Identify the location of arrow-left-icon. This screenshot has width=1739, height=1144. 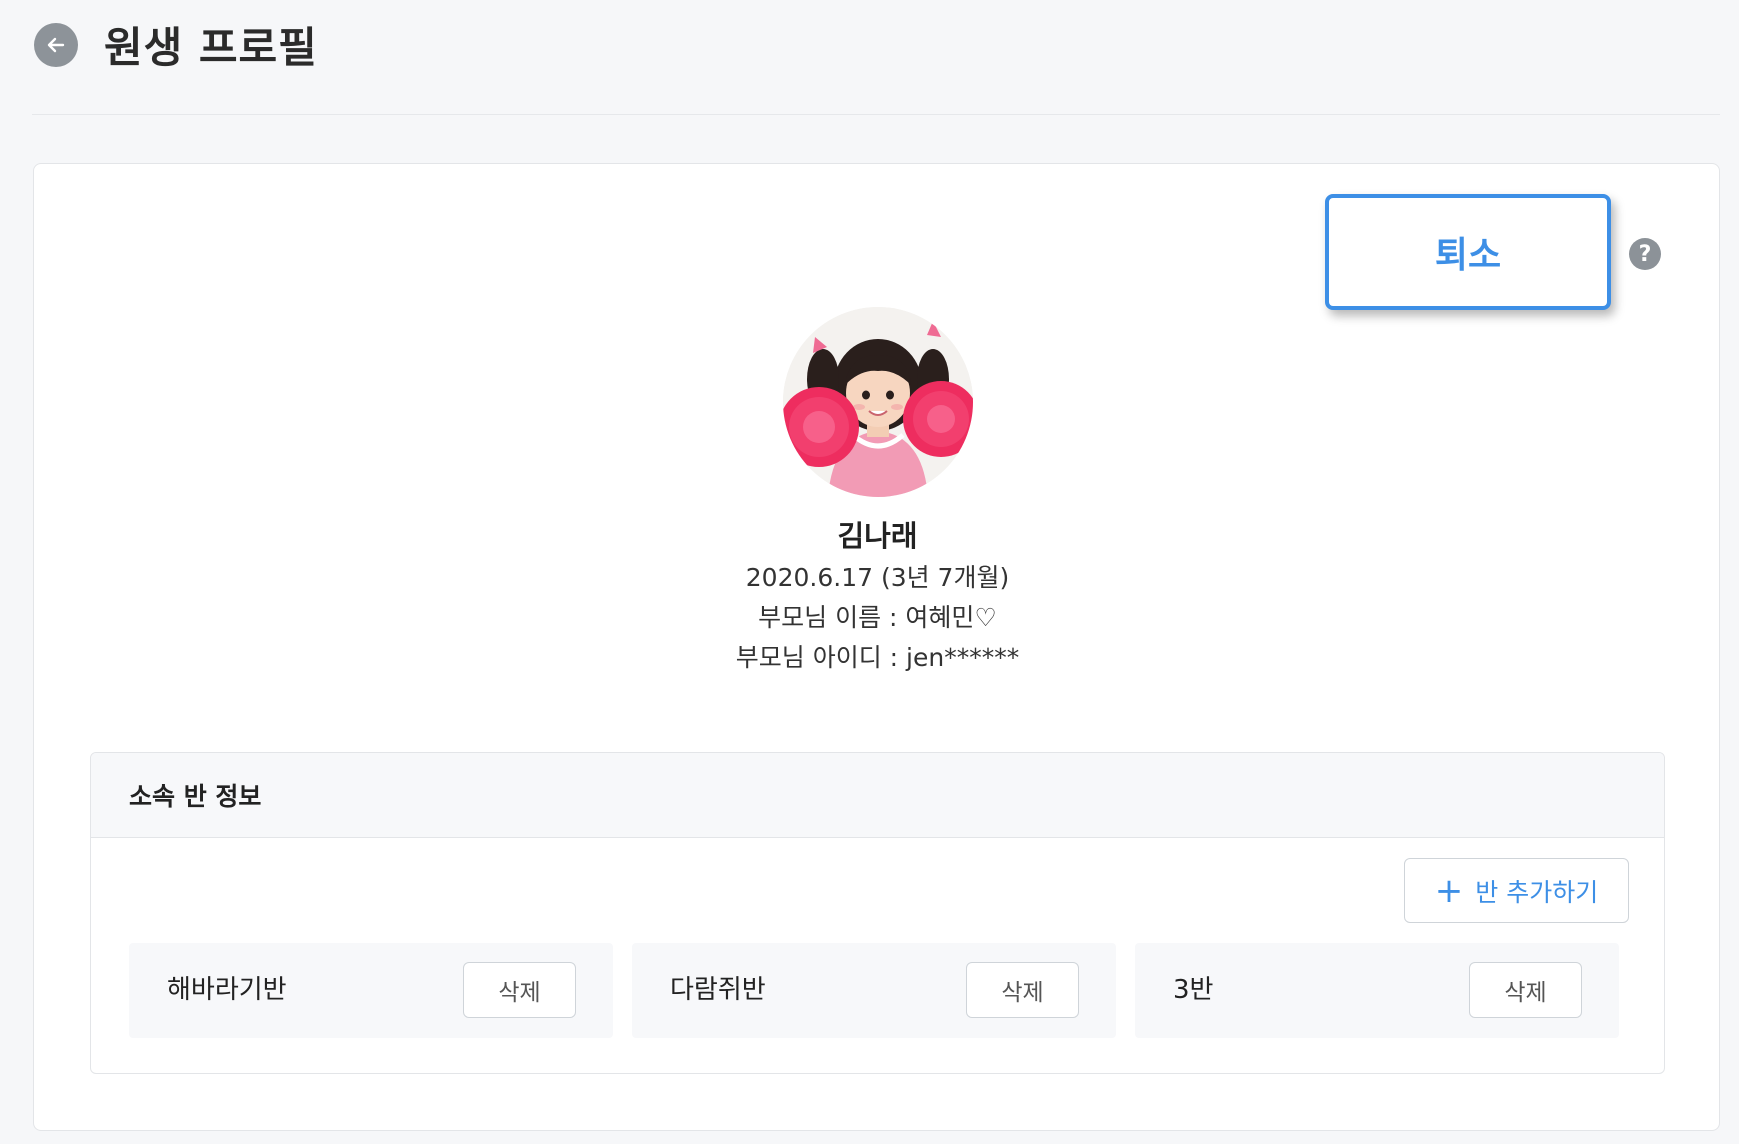
(56, 45).